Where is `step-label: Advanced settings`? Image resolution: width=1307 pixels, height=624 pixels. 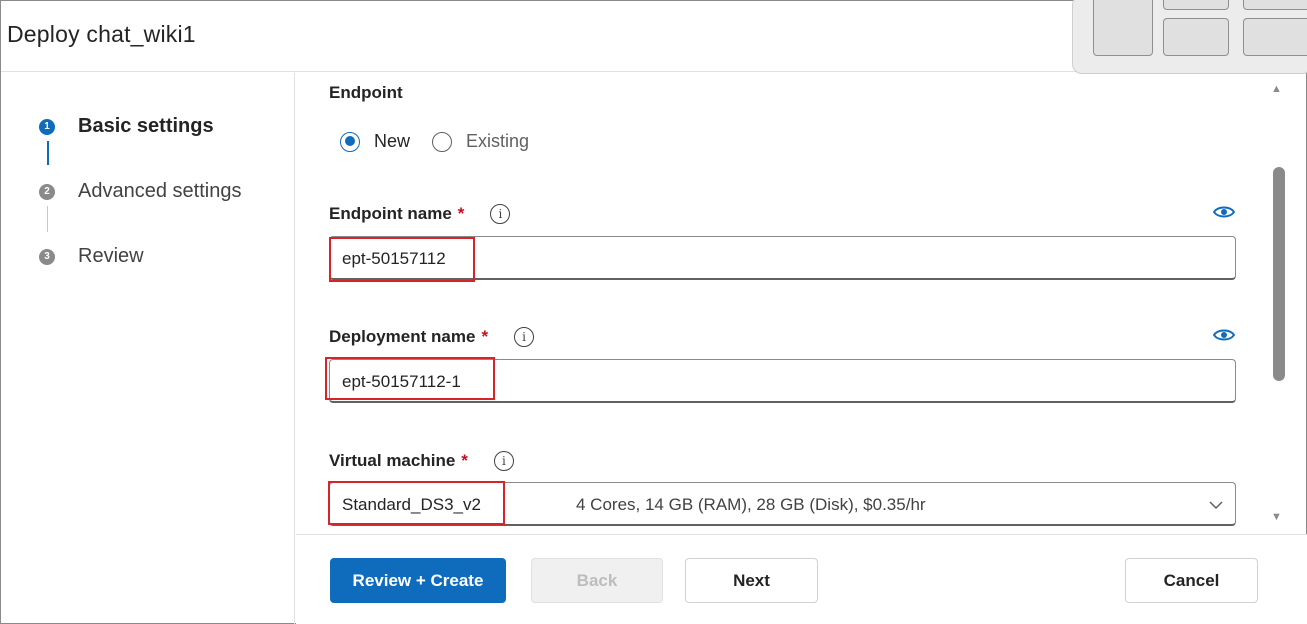 step-label: Advanced settings is located at coordinates (160, 191).